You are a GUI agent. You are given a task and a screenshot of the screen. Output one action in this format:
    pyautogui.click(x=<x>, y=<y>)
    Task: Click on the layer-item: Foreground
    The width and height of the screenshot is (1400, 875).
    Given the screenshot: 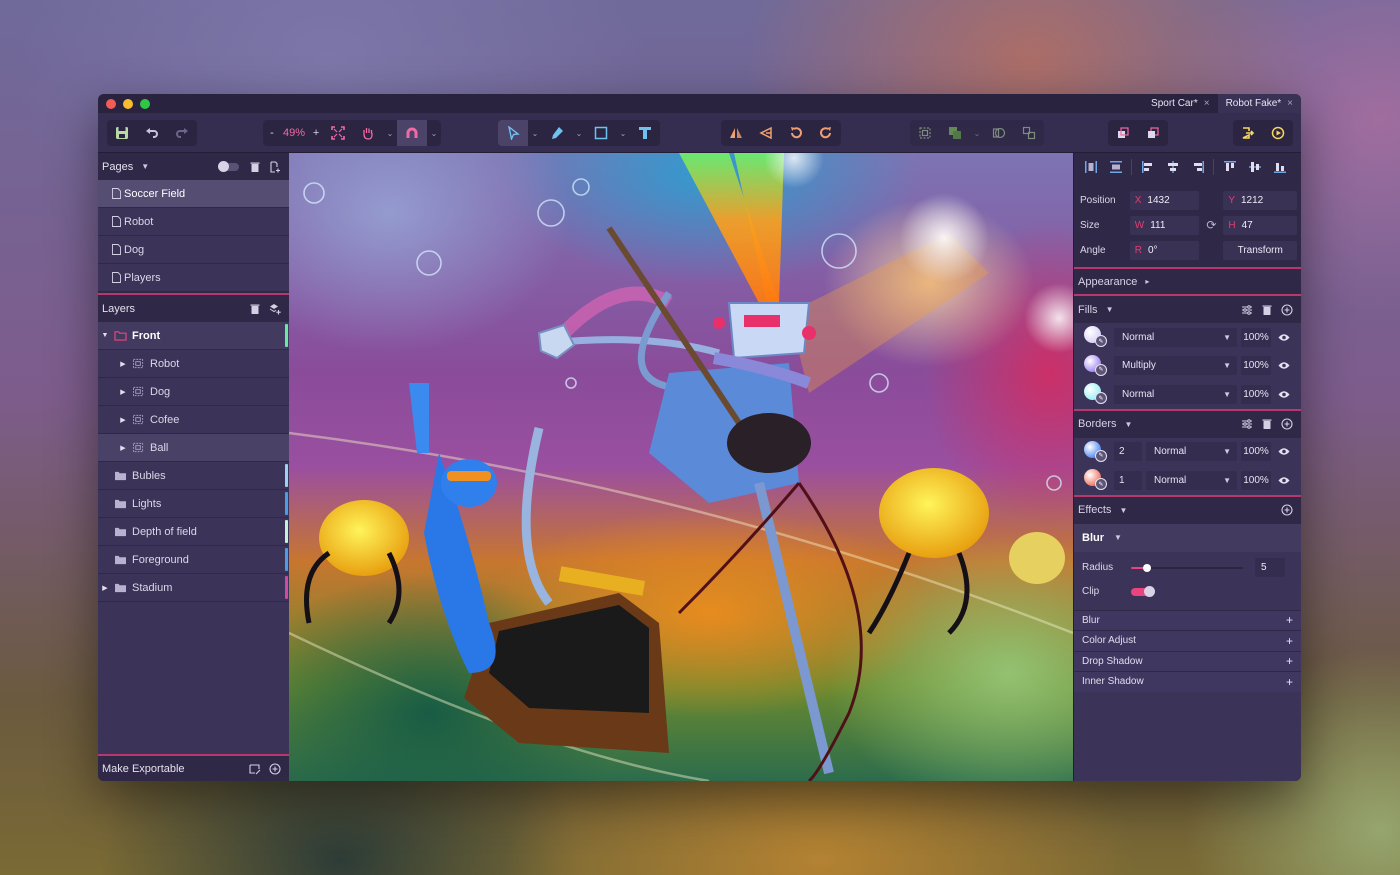 What is the action you would take?
    pyautogui.click(x=193, y=560)
    